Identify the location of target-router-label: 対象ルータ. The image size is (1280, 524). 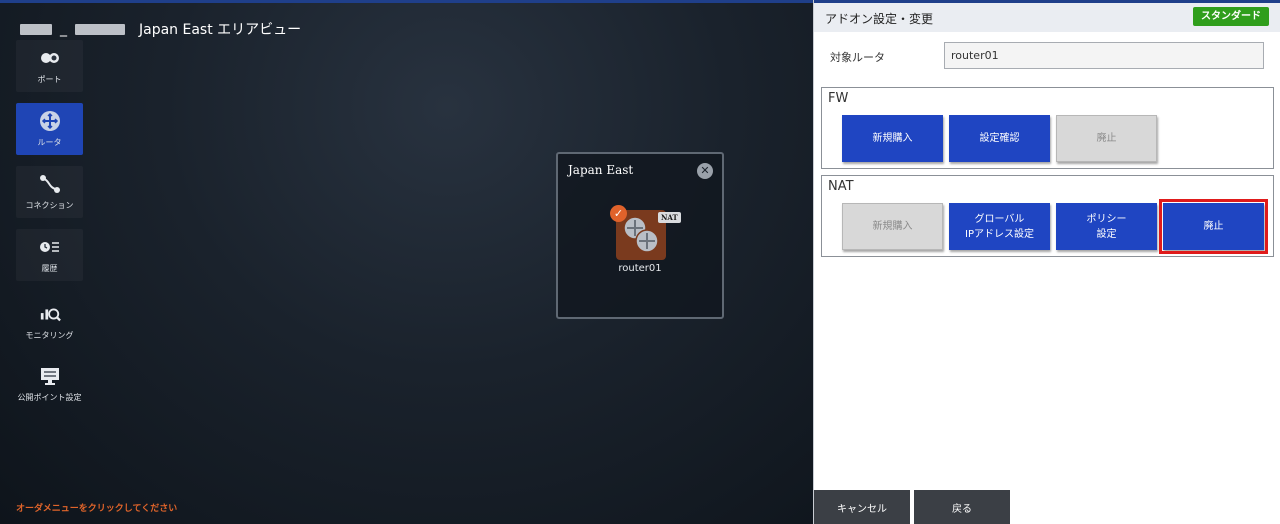
(857, 57).